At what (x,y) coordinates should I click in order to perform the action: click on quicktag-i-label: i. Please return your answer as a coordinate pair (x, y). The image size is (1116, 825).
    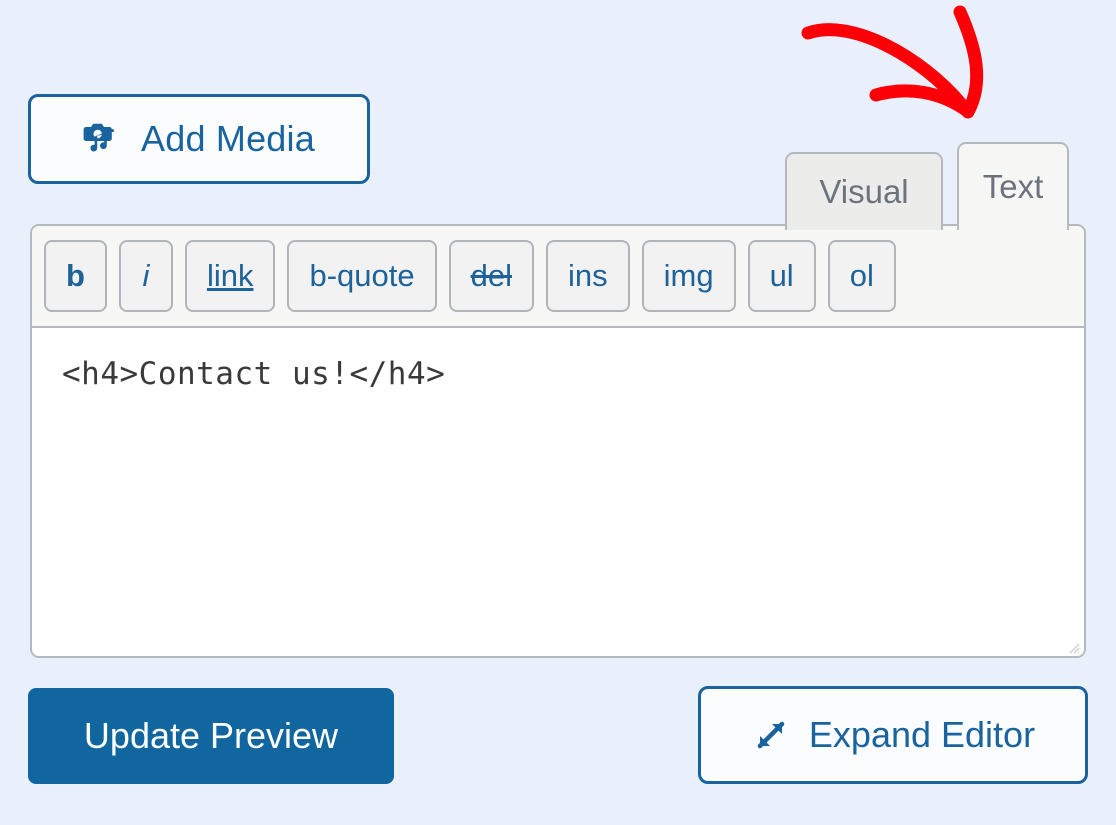
    Looking at the image, I should click on (146, 275).